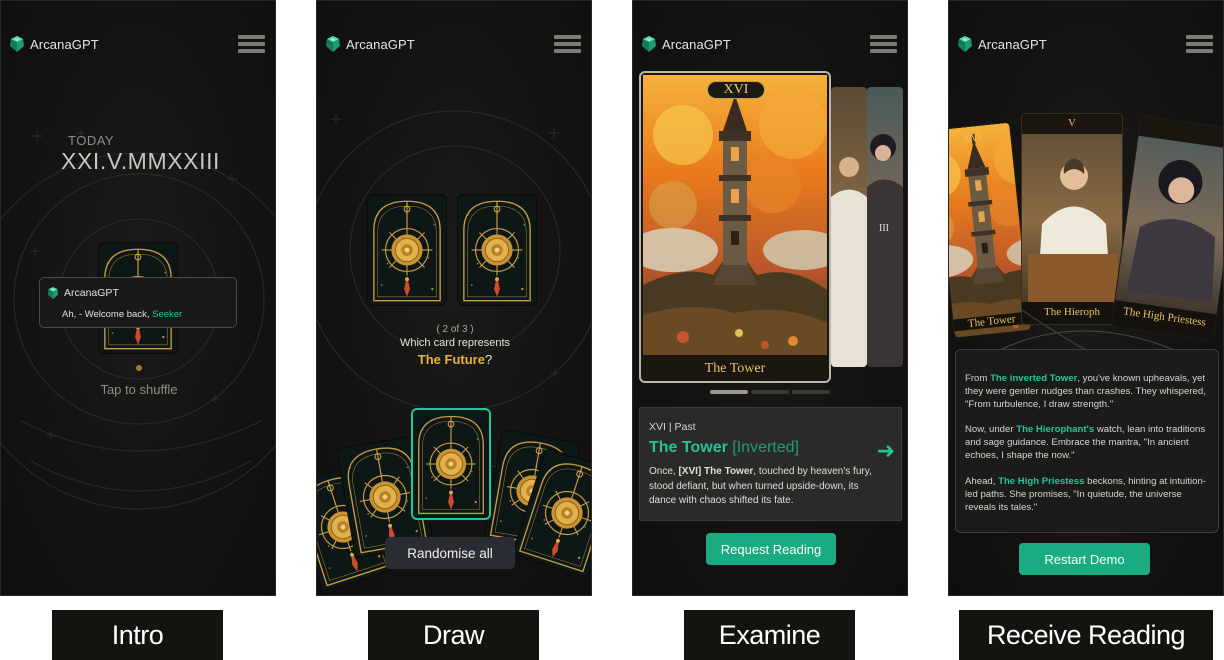 This screenshot has height=660, width=1224. What do you see at coordinates (769, 635) in the screenshot?
I see `caption-examine: Examine` at bounding box center [769, 635].